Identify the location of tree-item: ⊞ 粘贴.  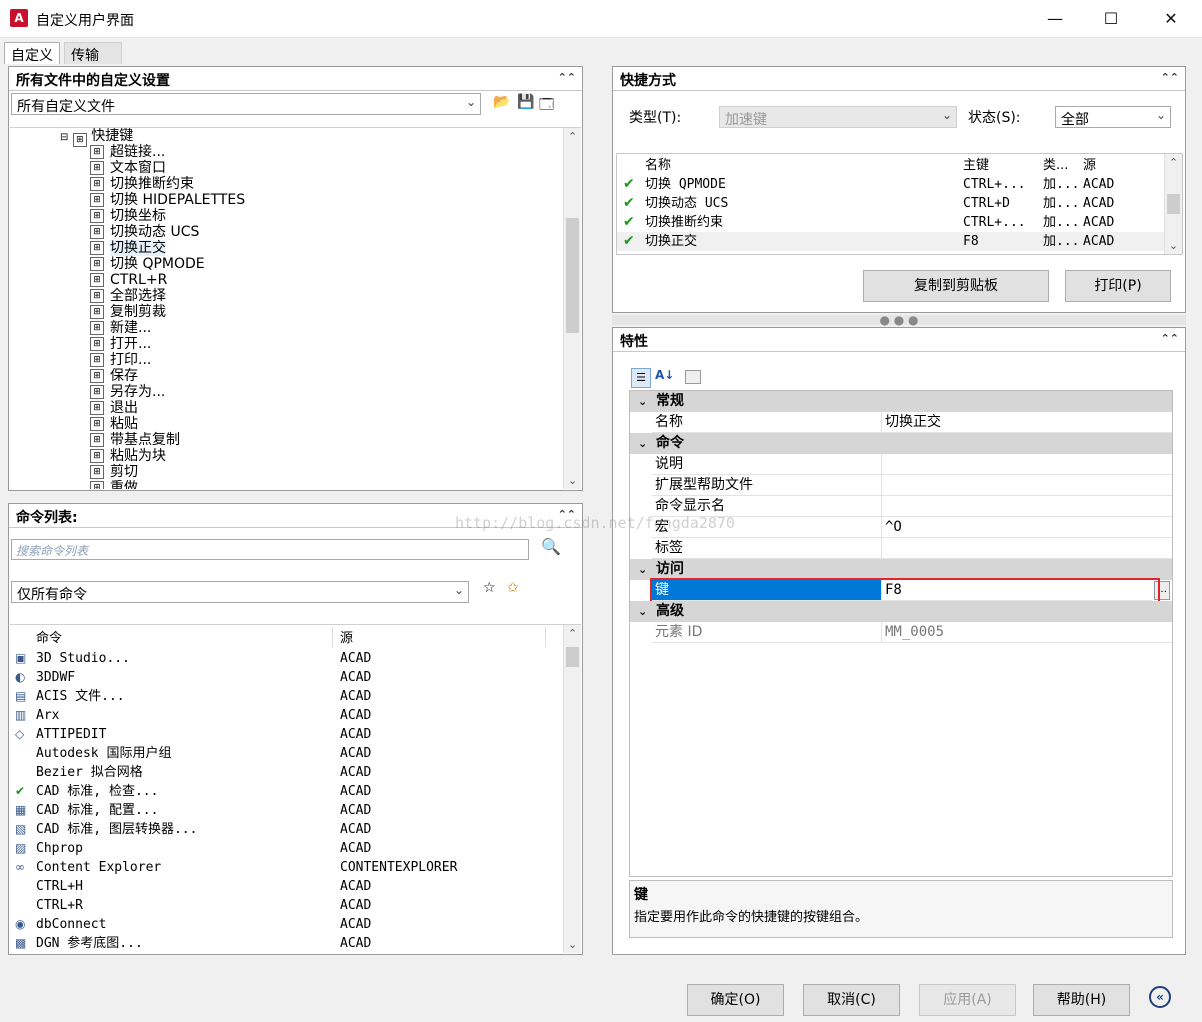
(114, 424).